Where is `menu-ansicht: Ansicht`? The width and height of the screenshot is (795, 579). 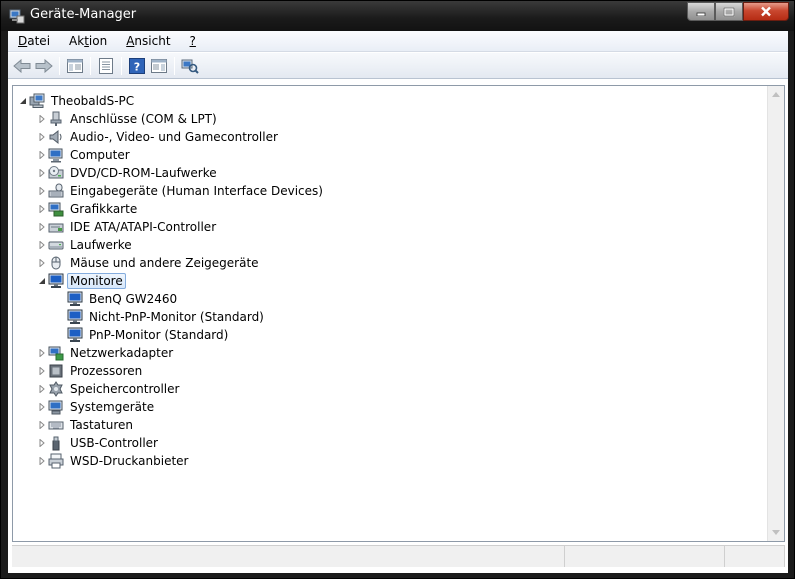 menu-ansicht: Ansicht is located at coordinates (146, 41).